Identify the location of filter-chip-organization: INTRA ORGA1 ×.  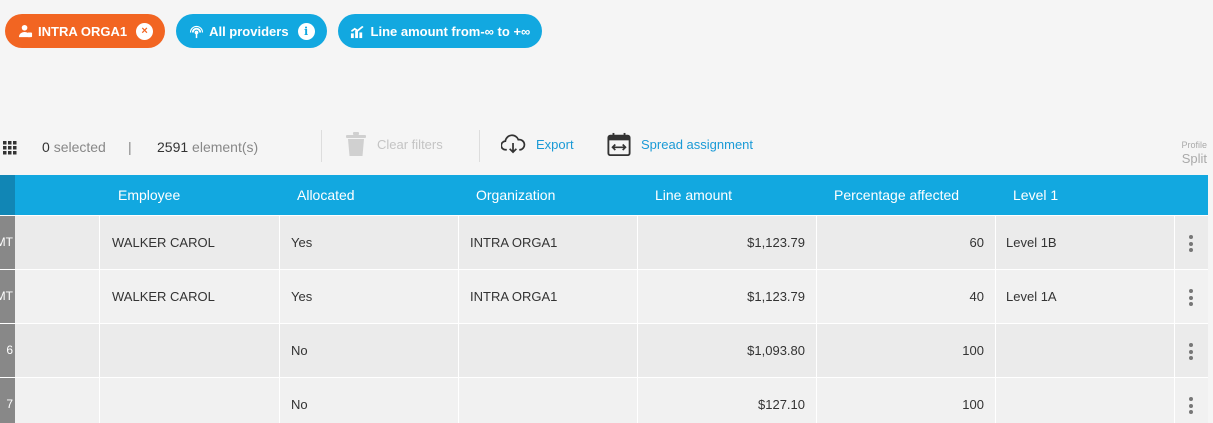
(85, 31).